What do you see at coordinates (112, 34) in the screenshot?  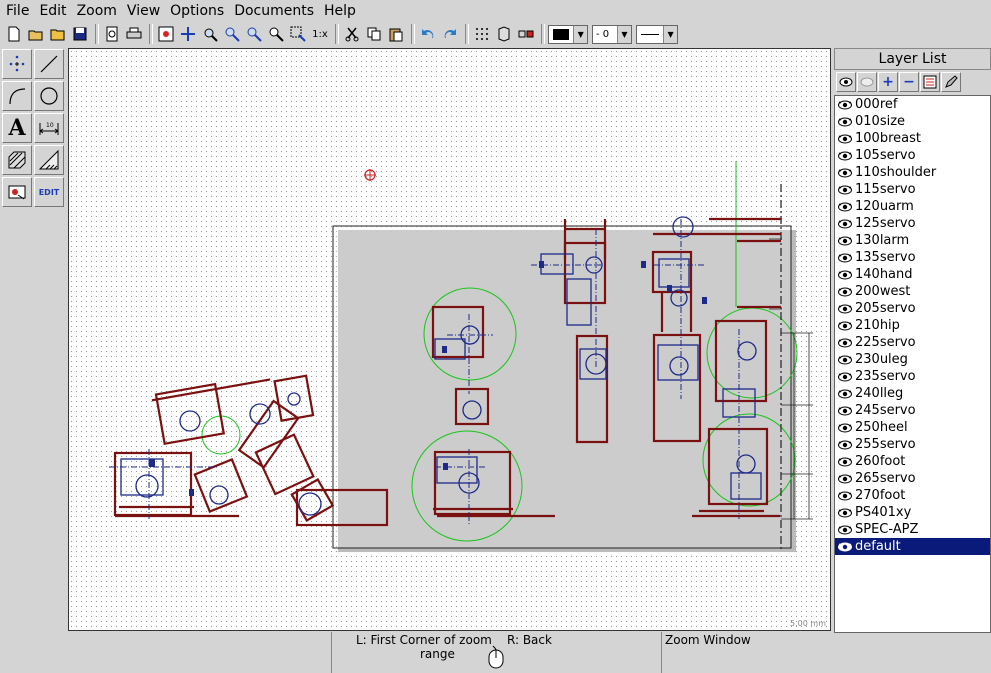 I see `print-preview-icon` at bounding box center [112, 34].